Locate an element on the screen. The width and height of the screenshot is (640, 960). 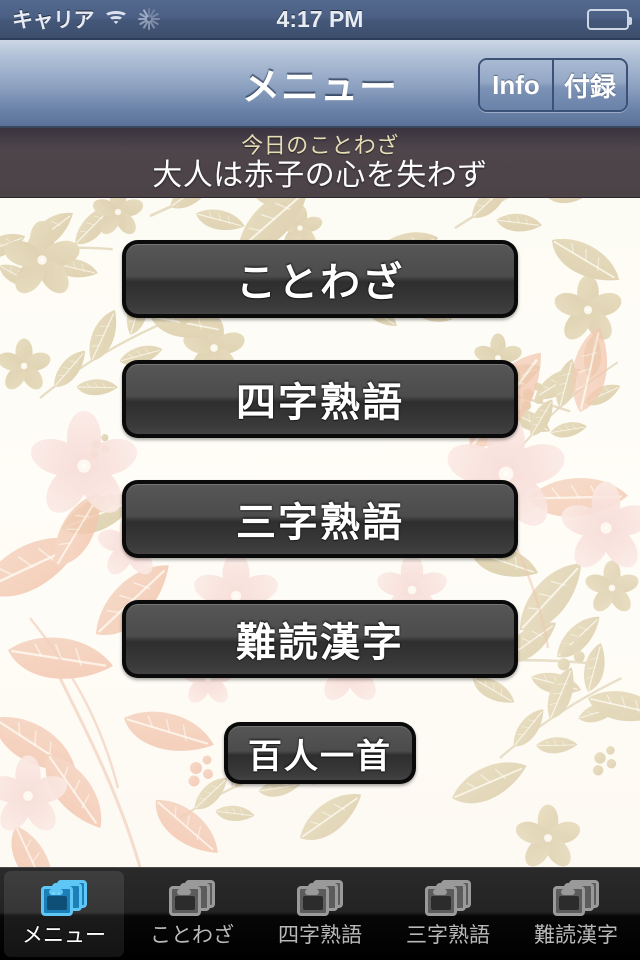
menu-button-label: ことわざ is located at coordinates (320, 283).